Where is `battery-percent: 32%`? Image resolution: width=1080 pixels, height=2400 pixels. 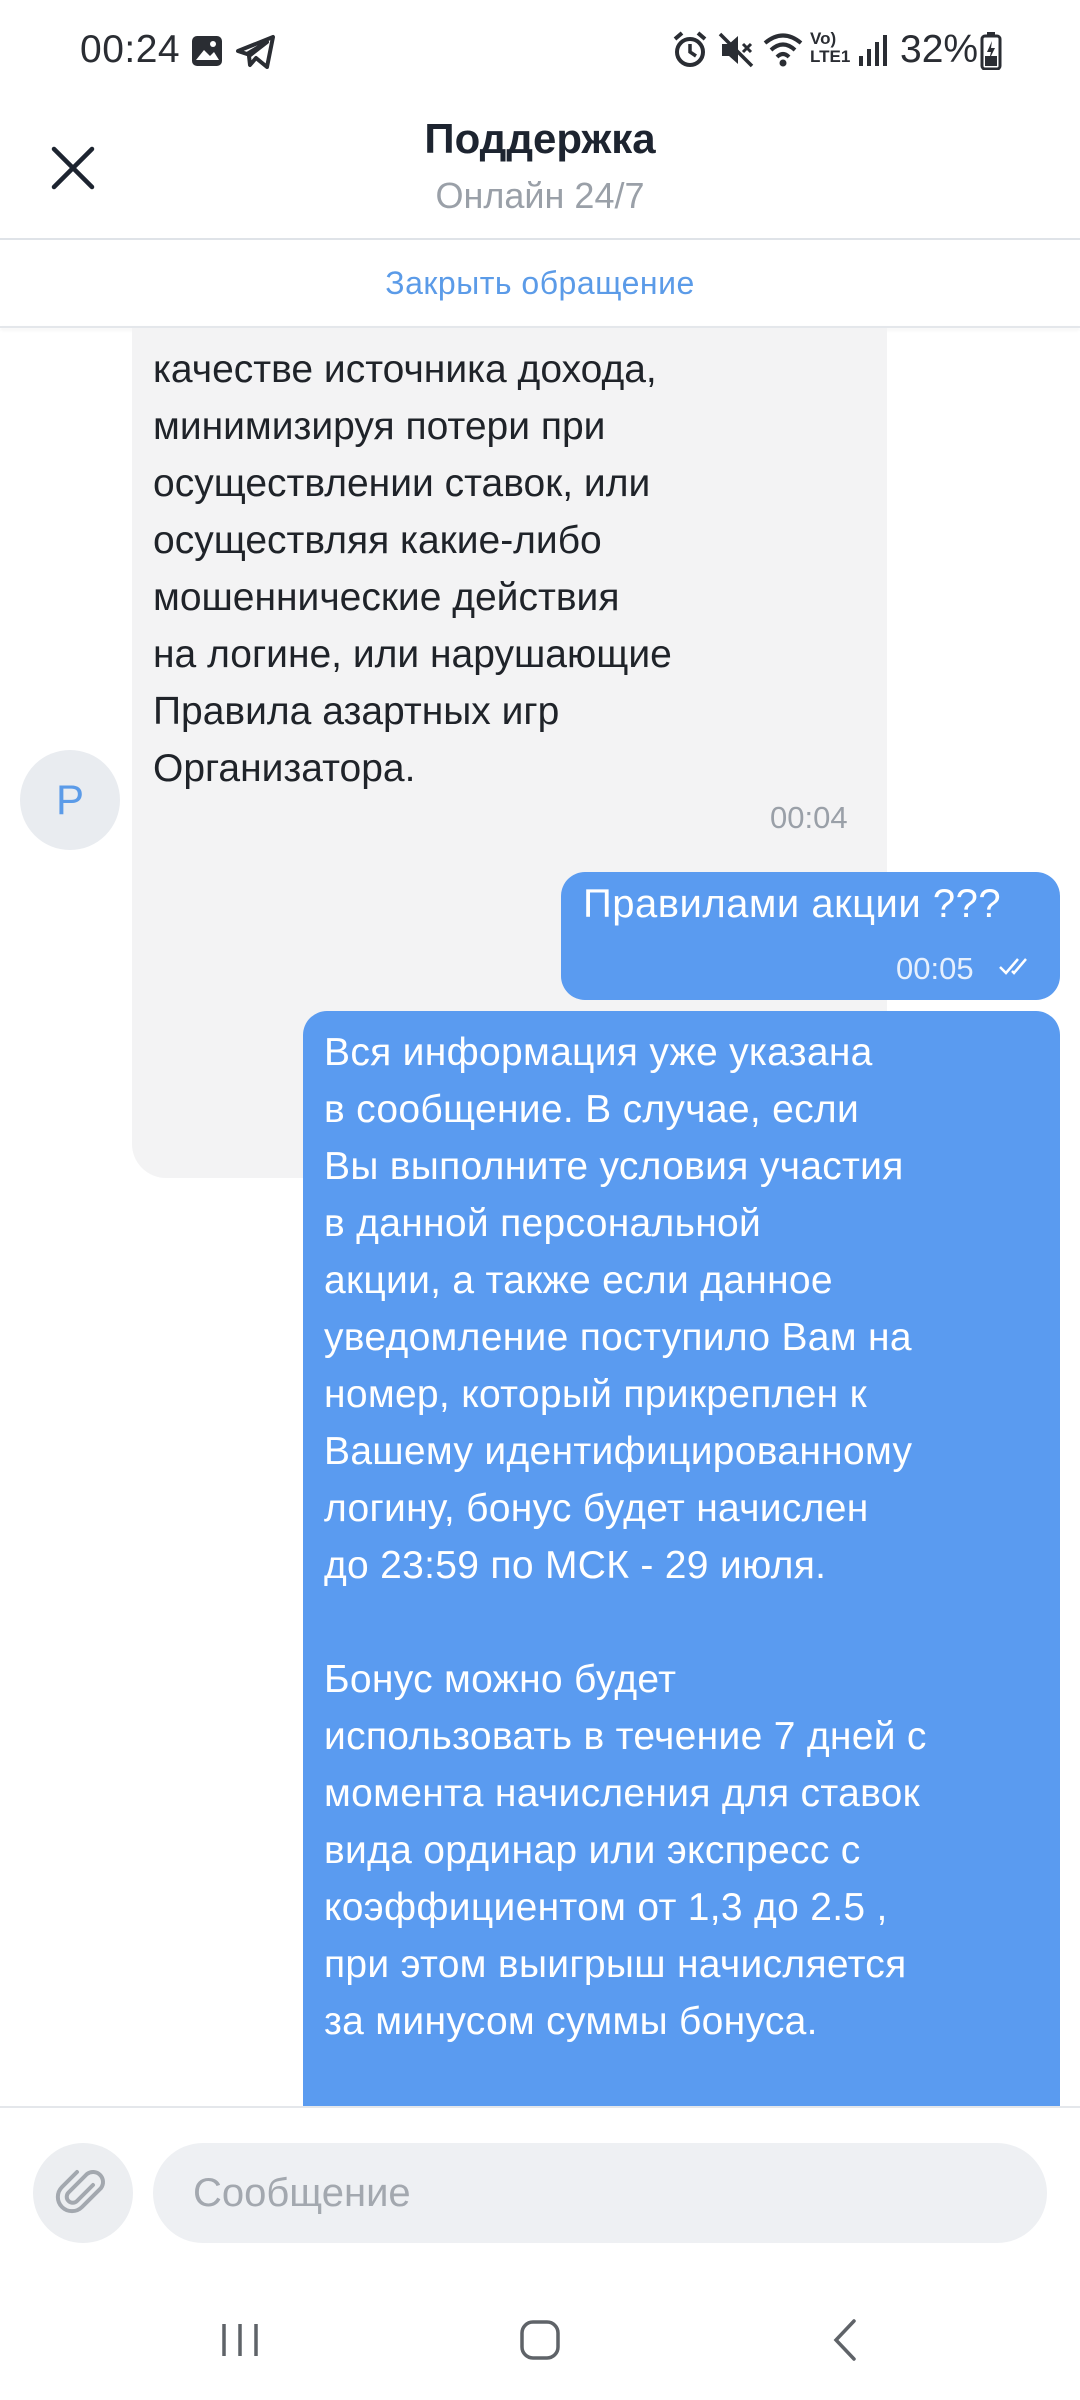
battery-percent: 32% is located at coordinates (939, 49).